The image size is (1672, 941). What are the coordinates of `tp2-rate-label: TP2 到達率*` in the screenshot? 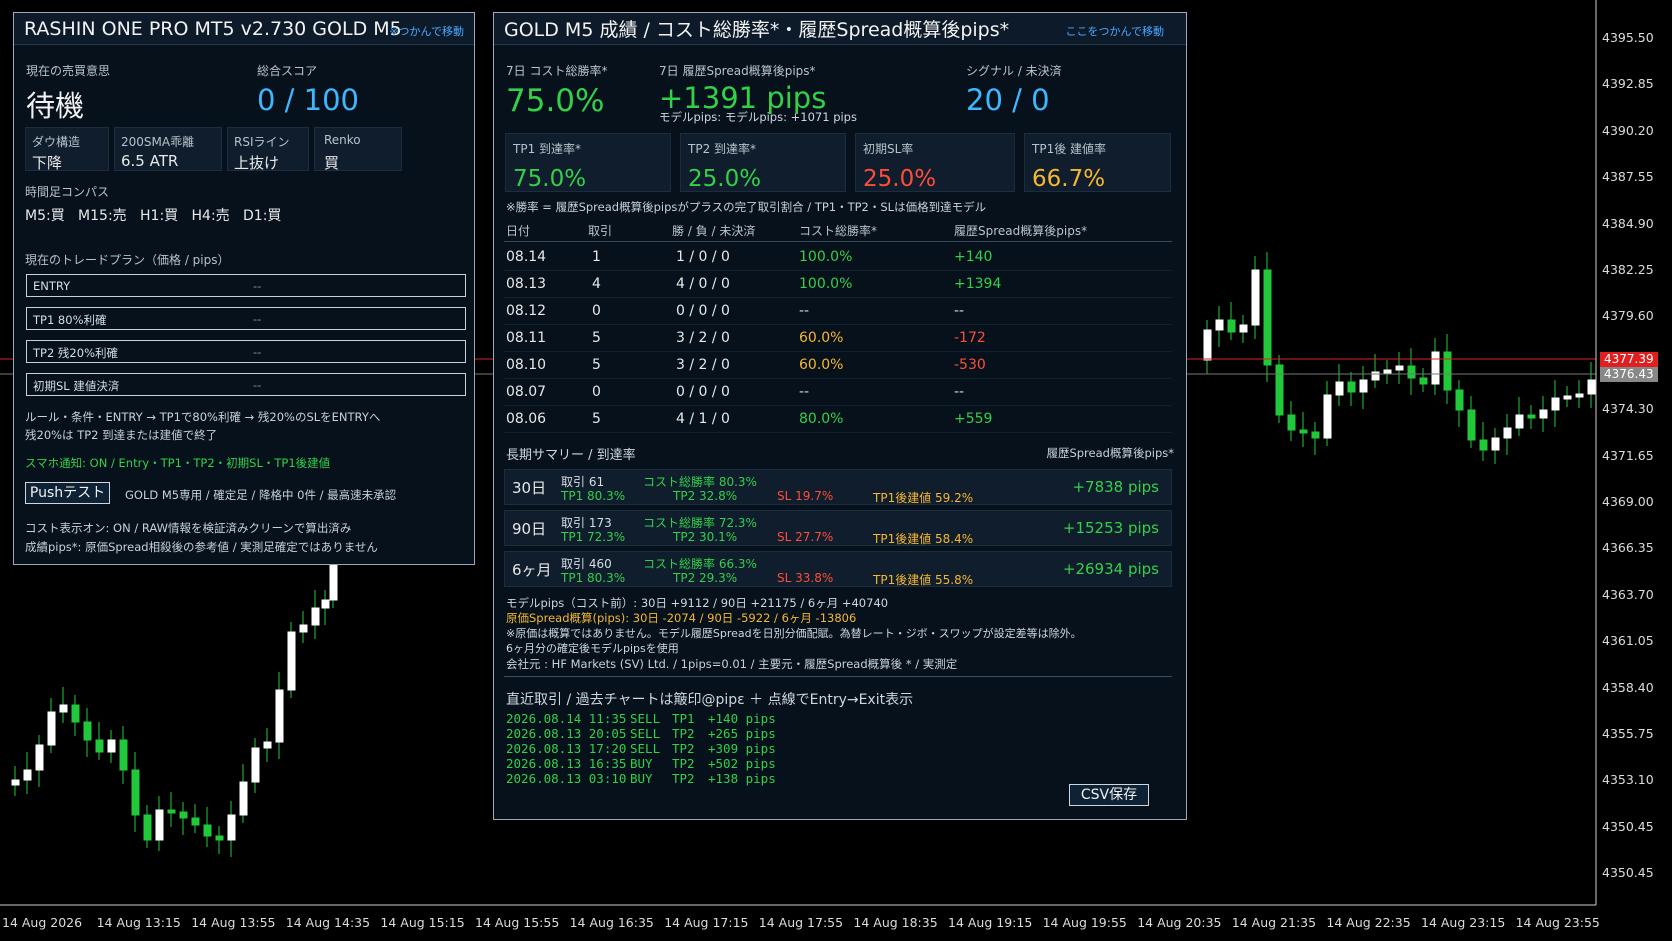 It's located at (722, 149).